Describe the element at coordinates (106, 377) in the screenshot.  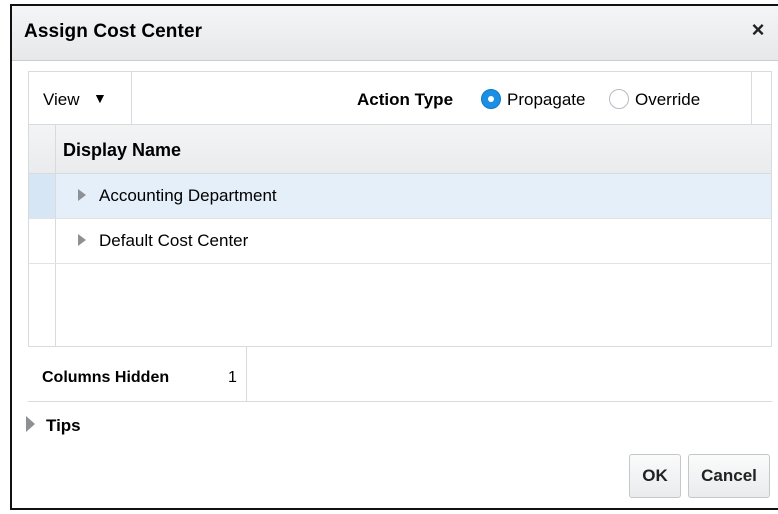
I see `columns-hidden-label: Columns Hidden` at that location.